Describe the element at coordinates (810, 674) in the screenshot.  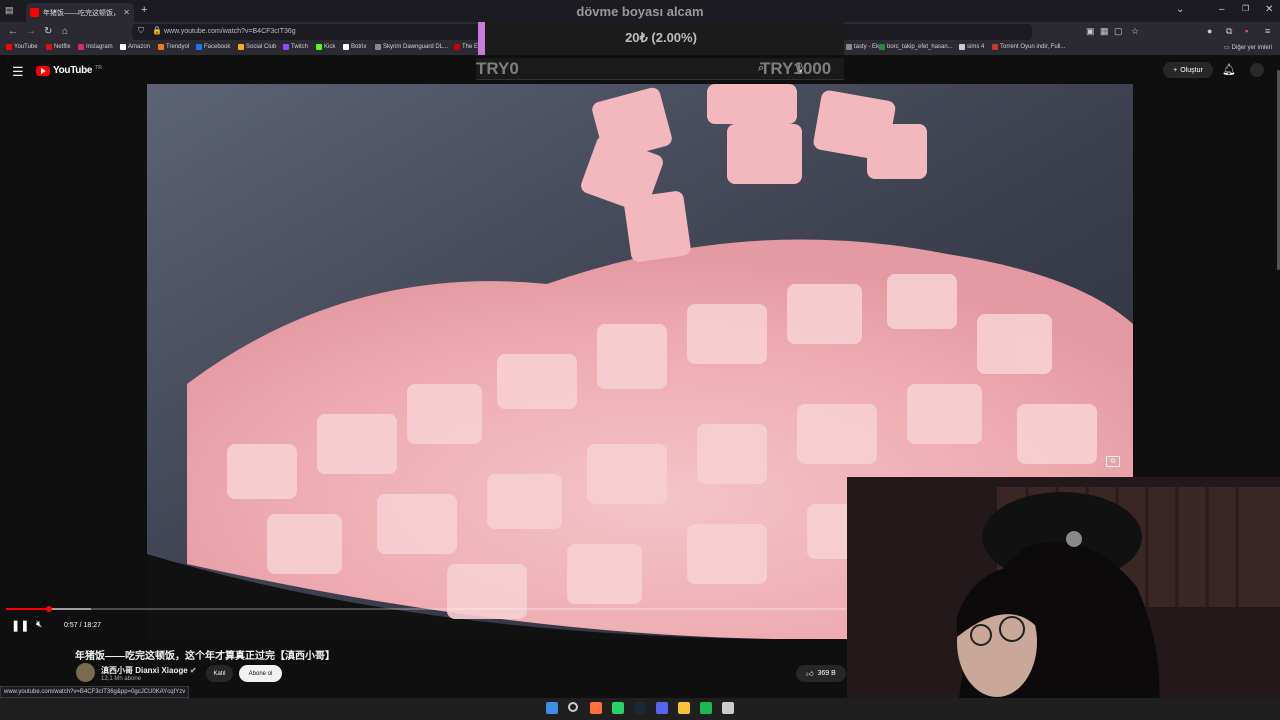
I see `thumbs-up-icon: 👍︎` at that location.